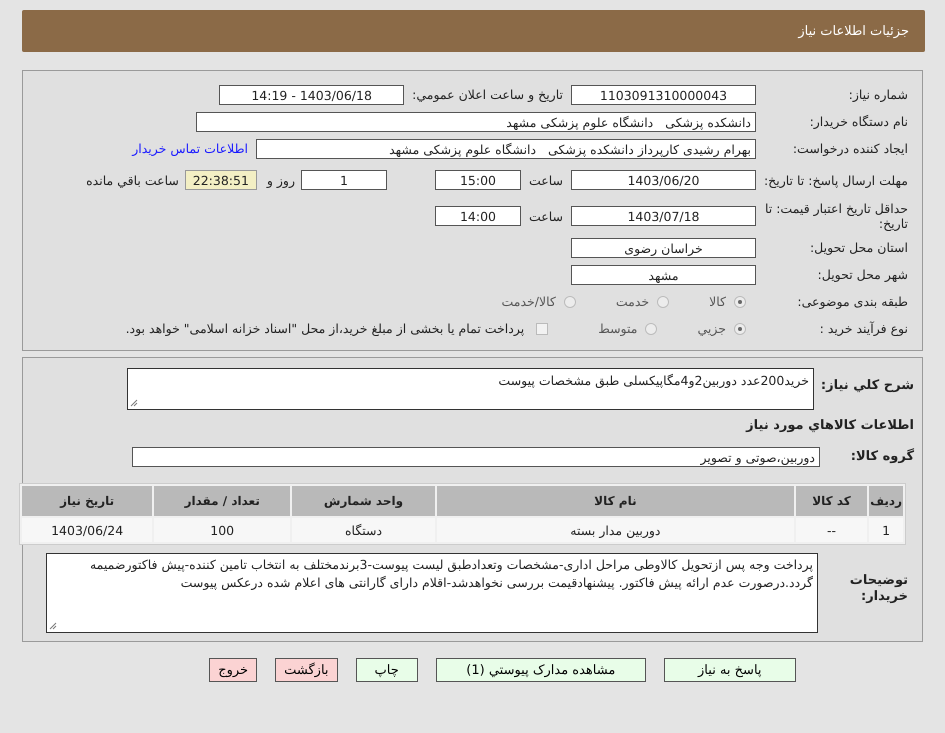 This screenshot has width=945, height=733. I want to click on text-field: 1403/06/18 - 14:19, so click(311, 94).